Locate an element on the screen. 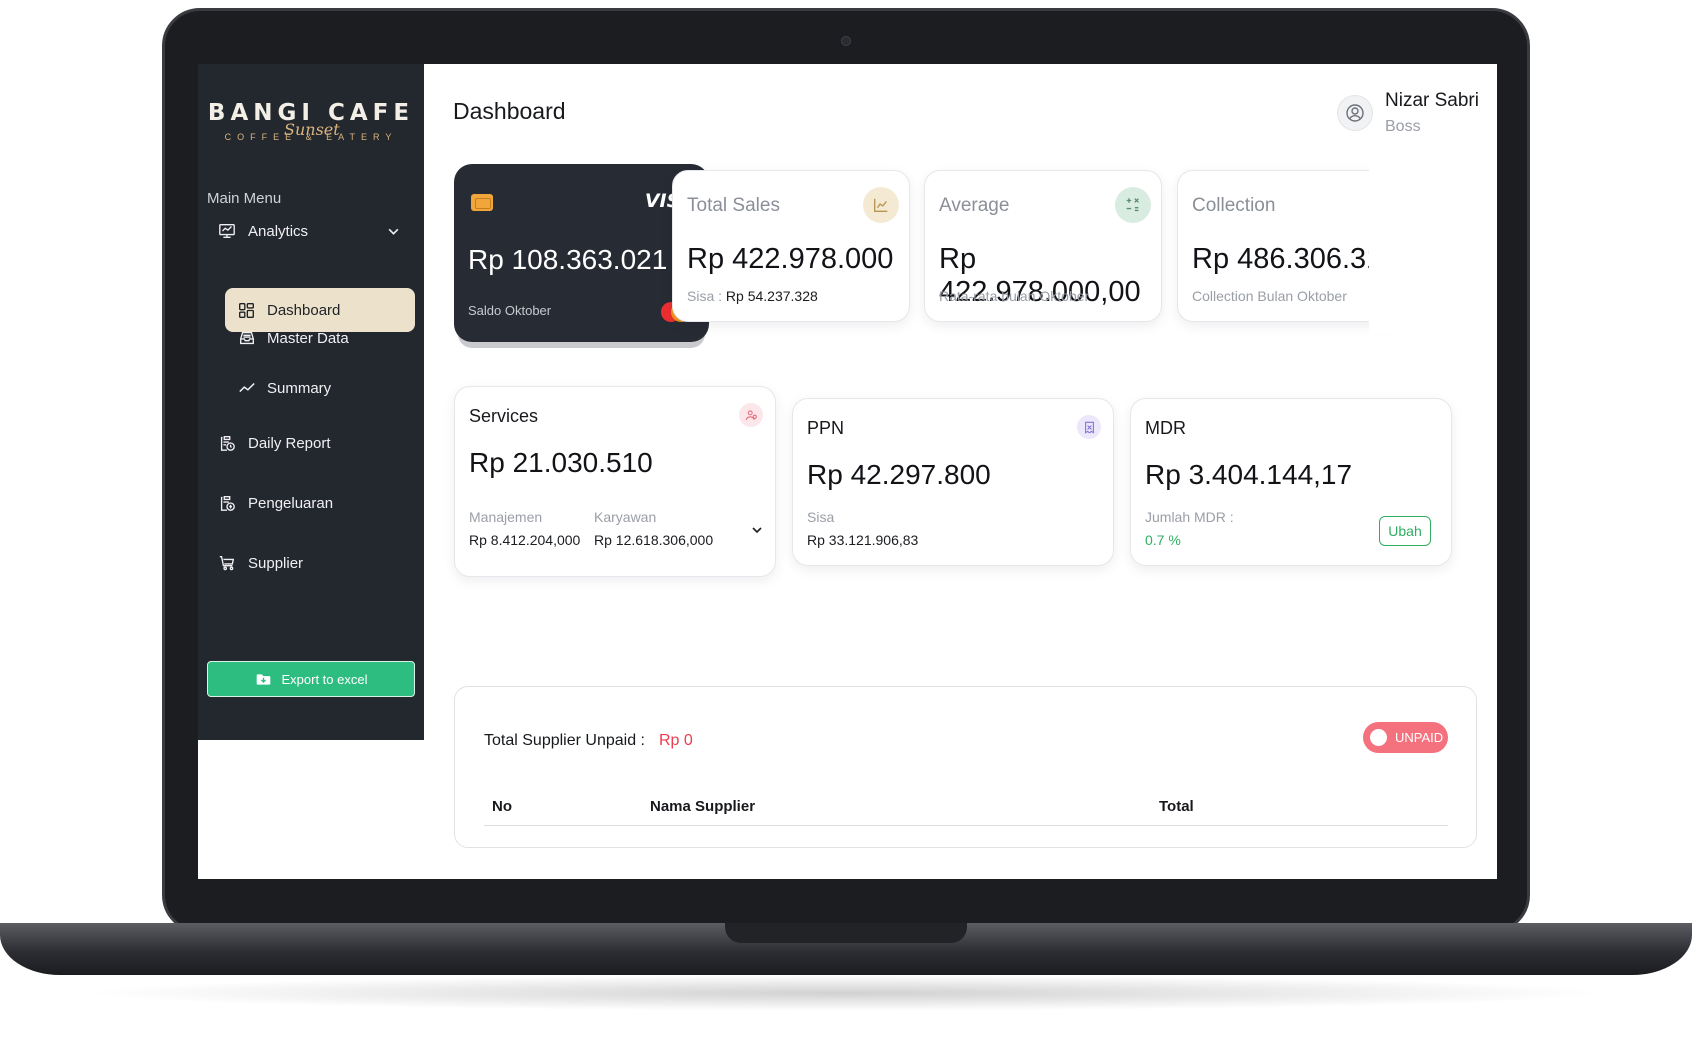 This screenshot has width=1692, height=1042. total-sales-sub: Sisa : Rp 54.237.328 is located at coordinates (752, 296).